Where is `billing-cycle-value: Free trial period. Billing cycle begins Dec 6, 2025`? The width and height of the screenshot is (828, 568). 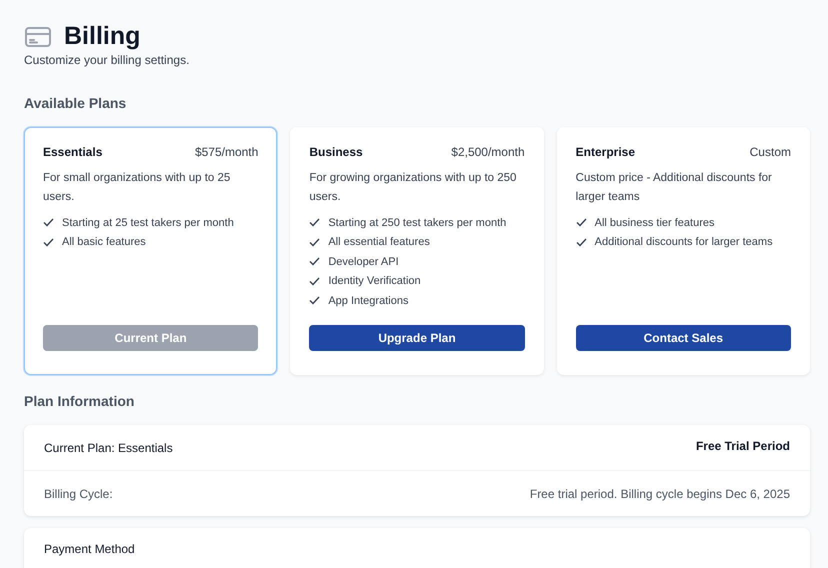
billing-cycle-value: Free trial period. Billing cycle begins Dec 6, 2025 is located at coordinates (660, 493).